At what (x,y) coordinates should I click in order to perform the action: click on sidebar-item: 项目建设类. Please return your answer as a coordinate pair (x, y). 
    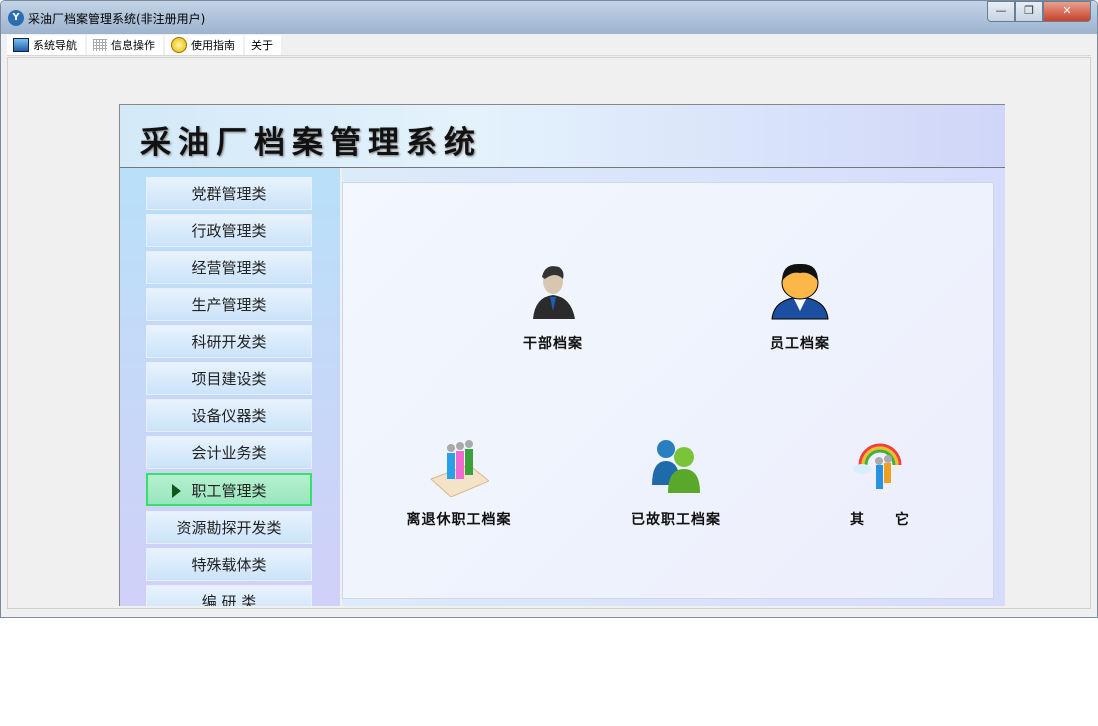
    Looking at the image, I should click on (229, 378).